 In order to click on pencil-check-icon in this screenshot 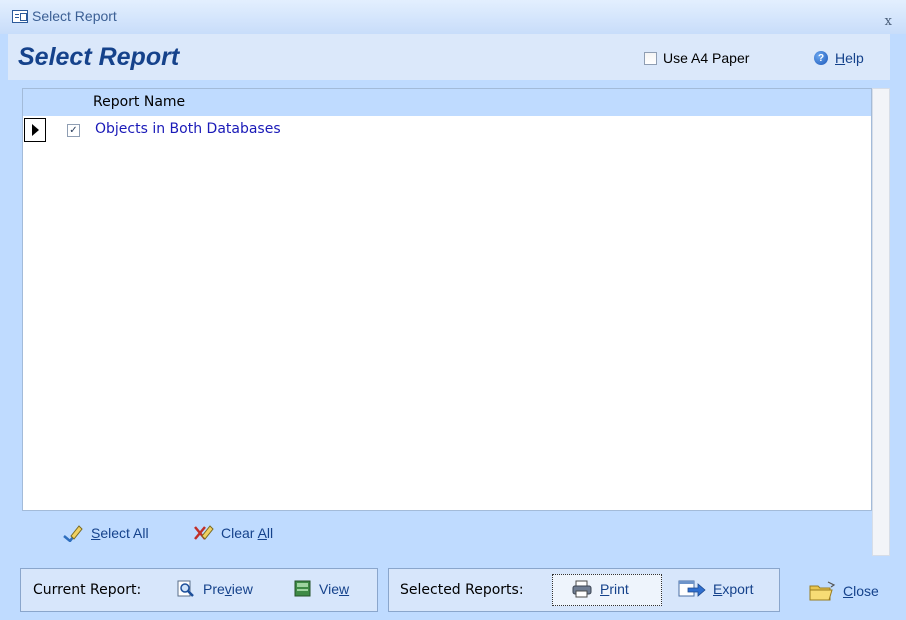, I will do `click(73, 533)`.